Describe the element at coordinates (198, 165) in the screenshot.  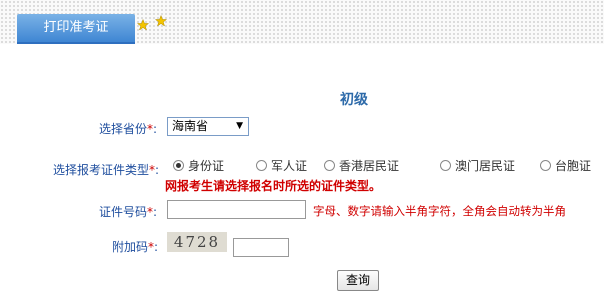
I see `radio-id-card: 身份证` at that location.